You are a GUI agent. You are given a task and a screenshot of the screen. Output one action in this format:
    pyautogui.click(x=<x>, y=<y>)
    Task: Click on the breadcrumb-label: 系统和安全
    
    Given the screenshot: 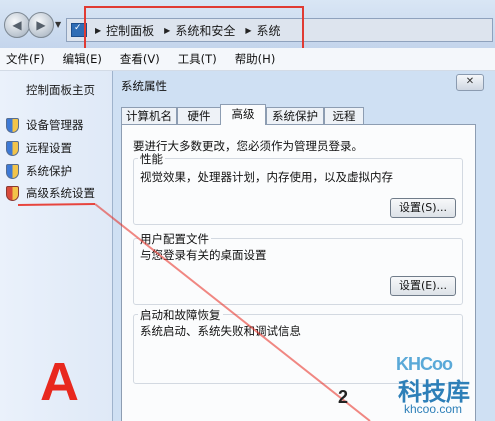 What is the action you would take?
    pyautogui.click(x=205, y=30)
    